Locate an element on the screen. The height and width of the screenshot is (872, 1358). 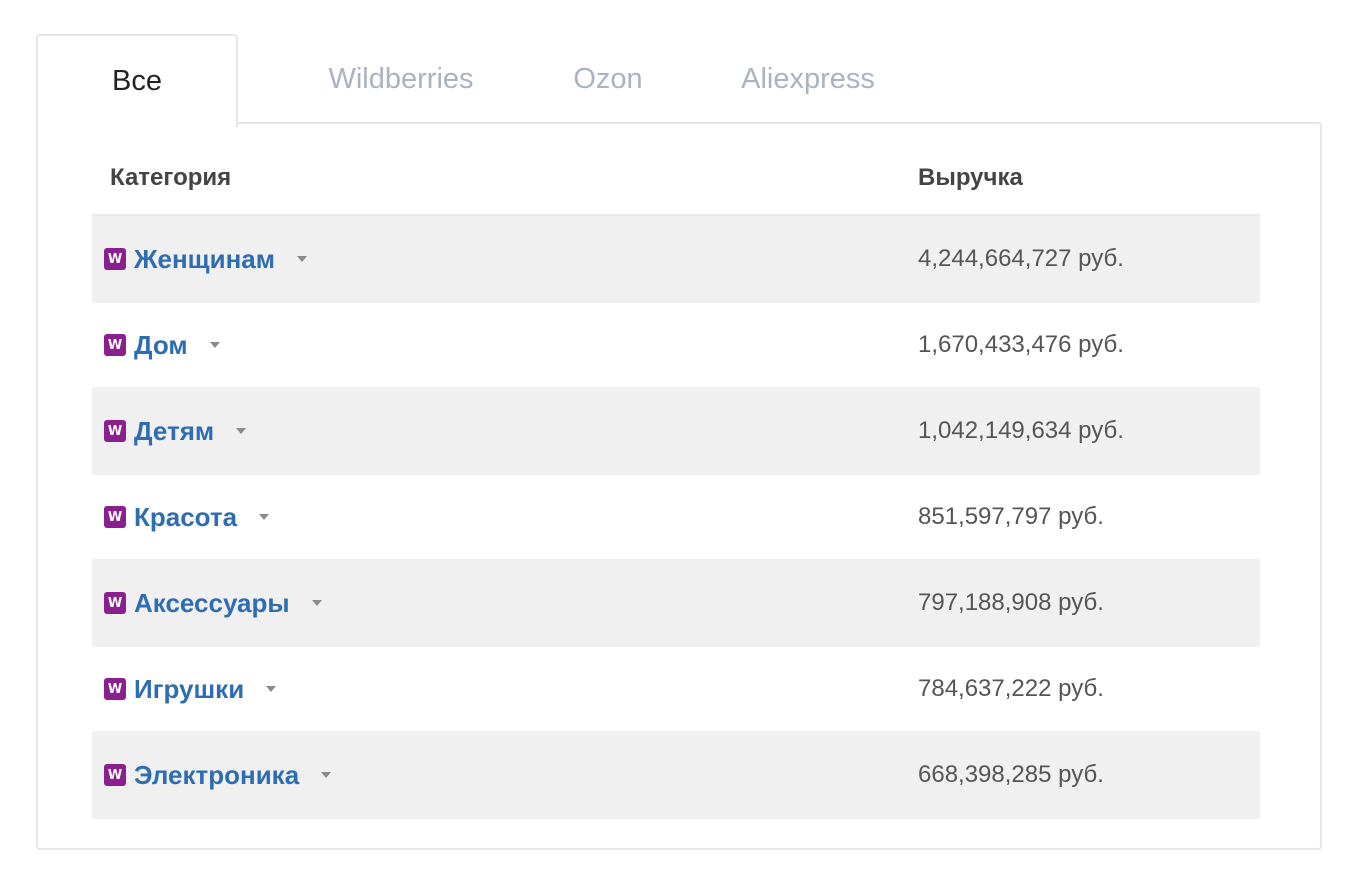
table-row: W Дом 1,670,433,476 руб. is located at coordinates (676, 345).